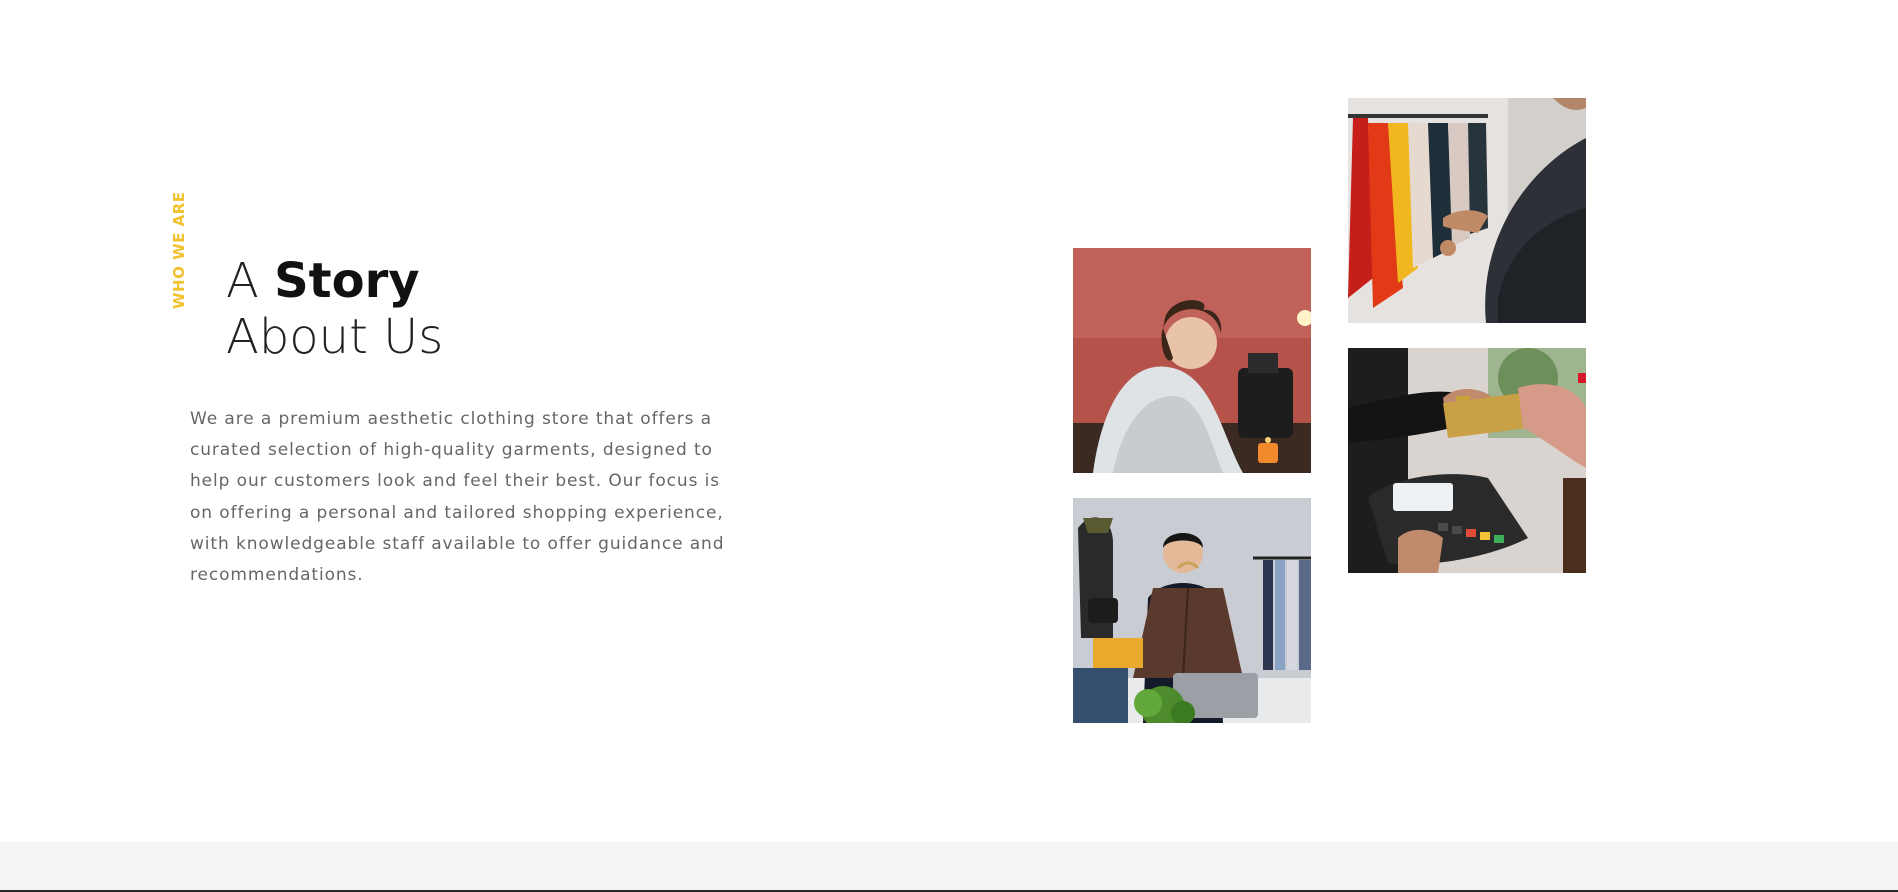  I want to click on card-payment-photo, so click(1467, 460).